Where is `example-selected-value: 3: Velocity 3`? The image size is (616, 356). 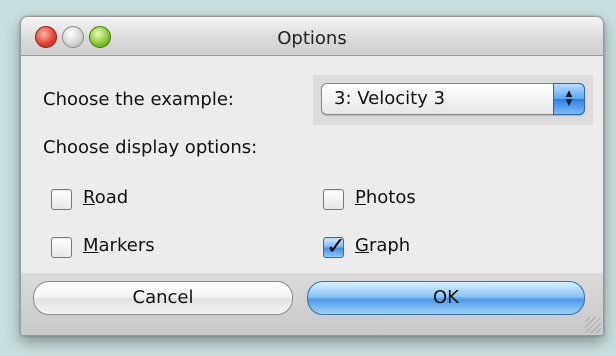
example-selected-value: 3: Velocity 3 is located at coordinates (390, 98).